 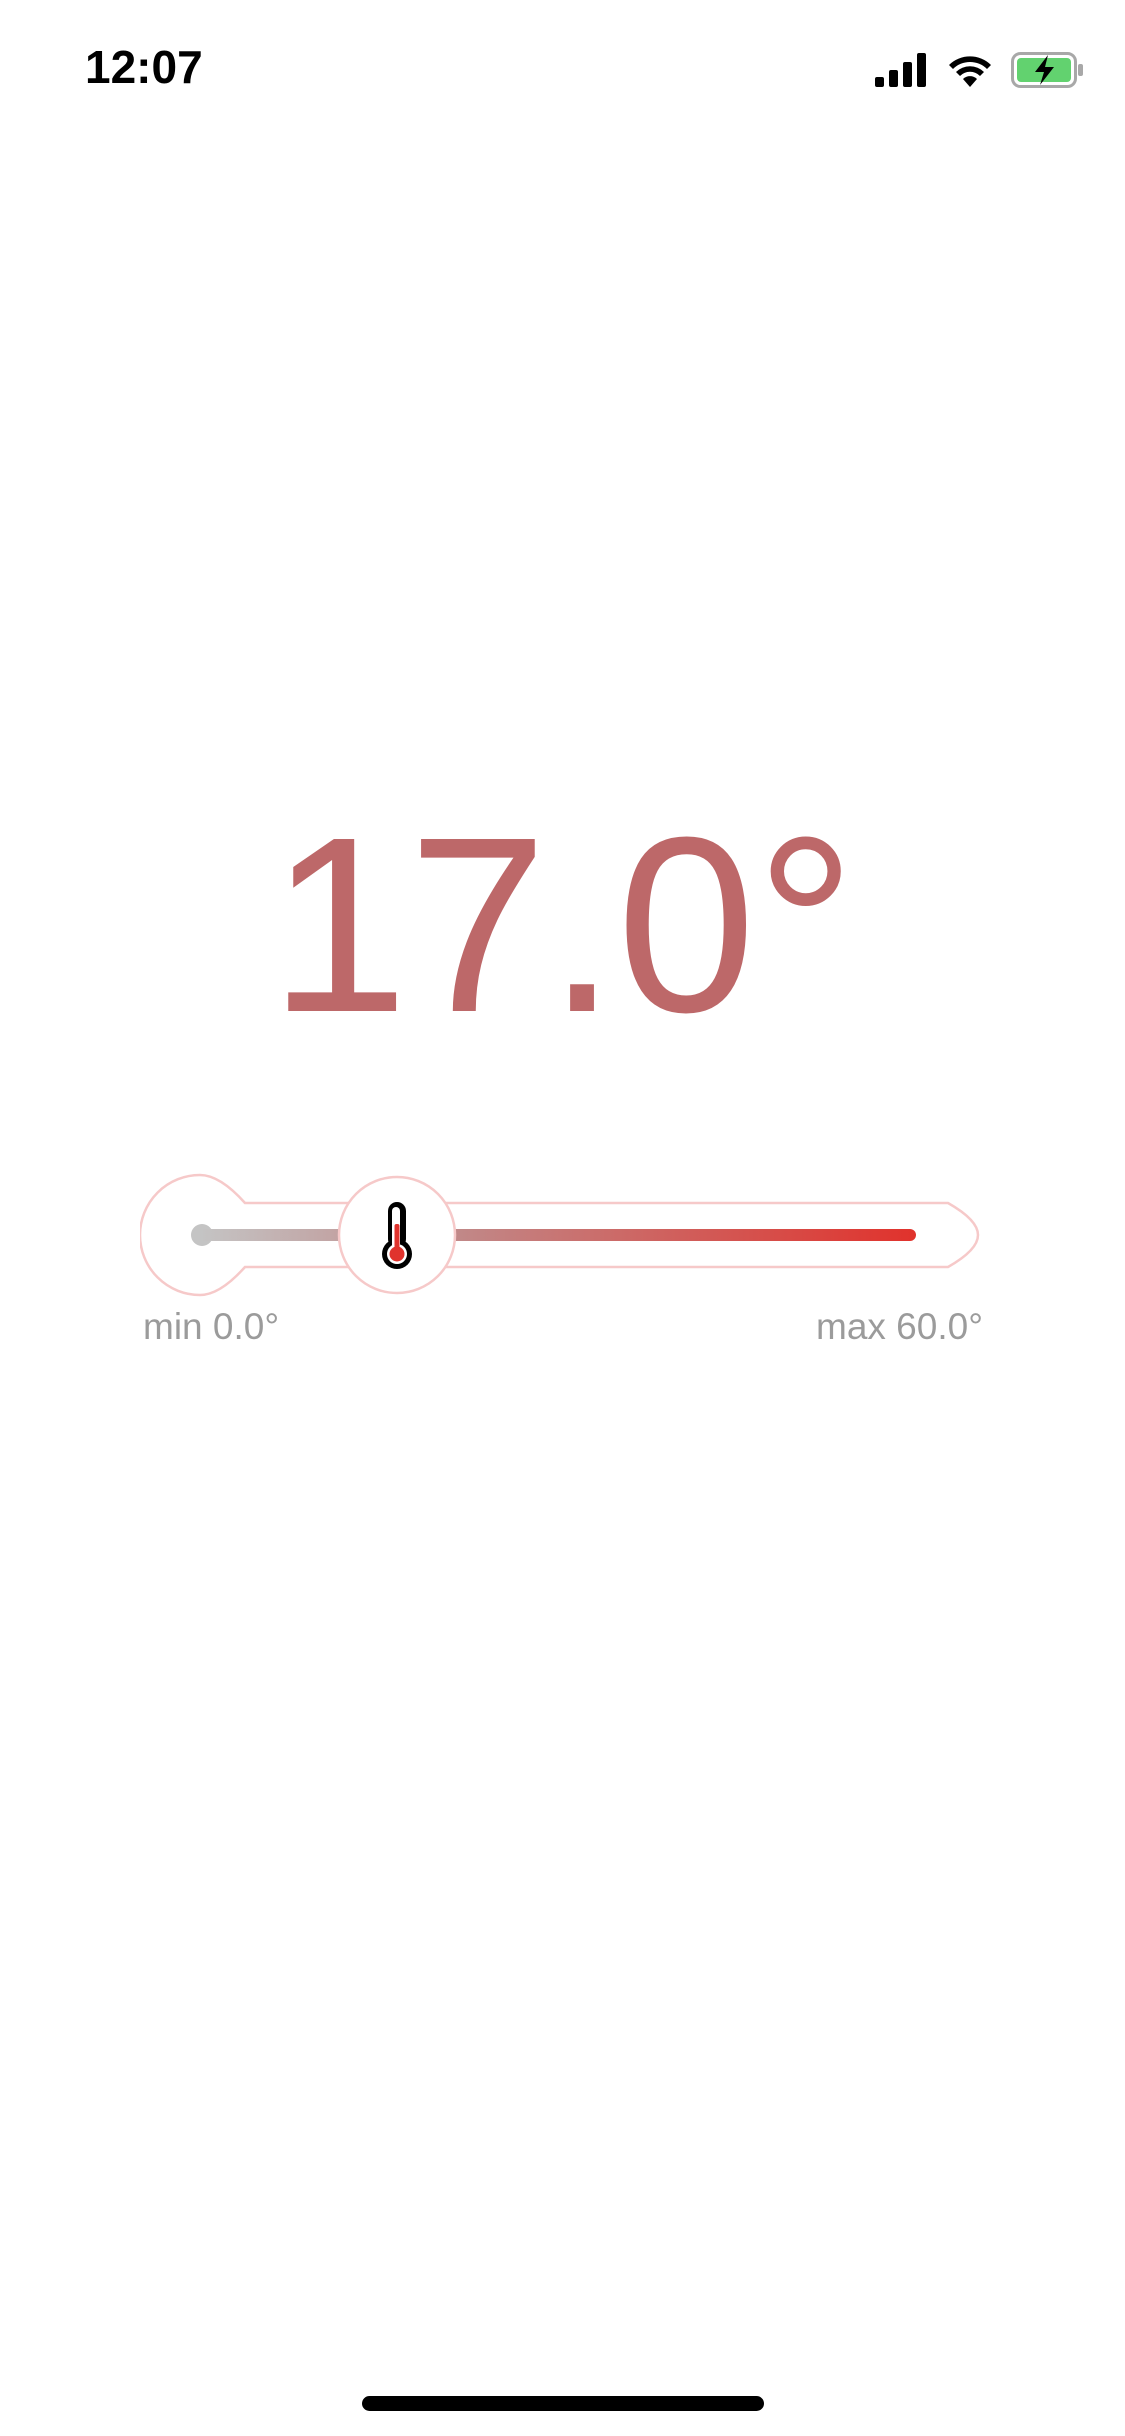 What do you see at coordinates (562, 924) in the screenshot?
I see `temperature-readout: 17.0°` at bounding box center [562, 924].